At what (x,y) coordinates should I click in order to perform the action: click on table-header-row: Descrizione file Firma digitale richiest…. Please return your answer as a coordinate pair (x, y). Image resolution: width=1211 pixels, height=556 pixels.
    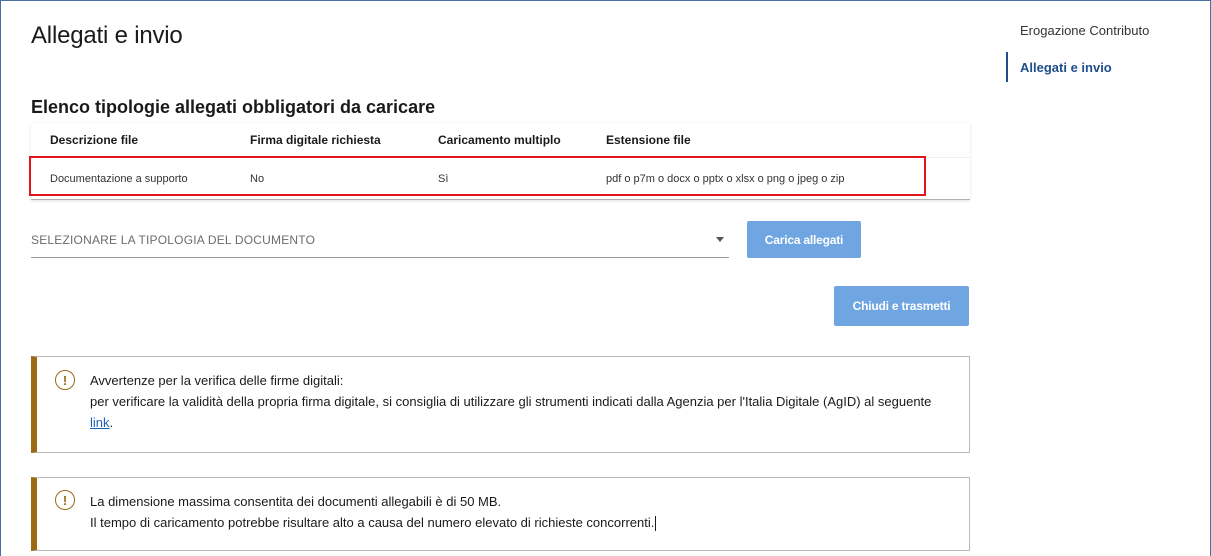
    Looking at the image, I should click on (500, 140).